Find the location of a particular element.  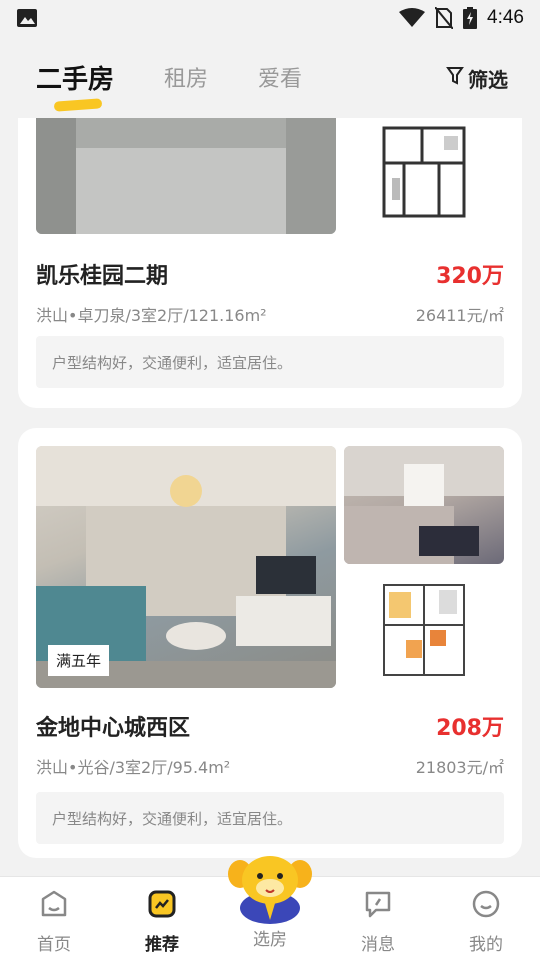

nav-recommend: 推荐 is located at coordinates (162, 918).